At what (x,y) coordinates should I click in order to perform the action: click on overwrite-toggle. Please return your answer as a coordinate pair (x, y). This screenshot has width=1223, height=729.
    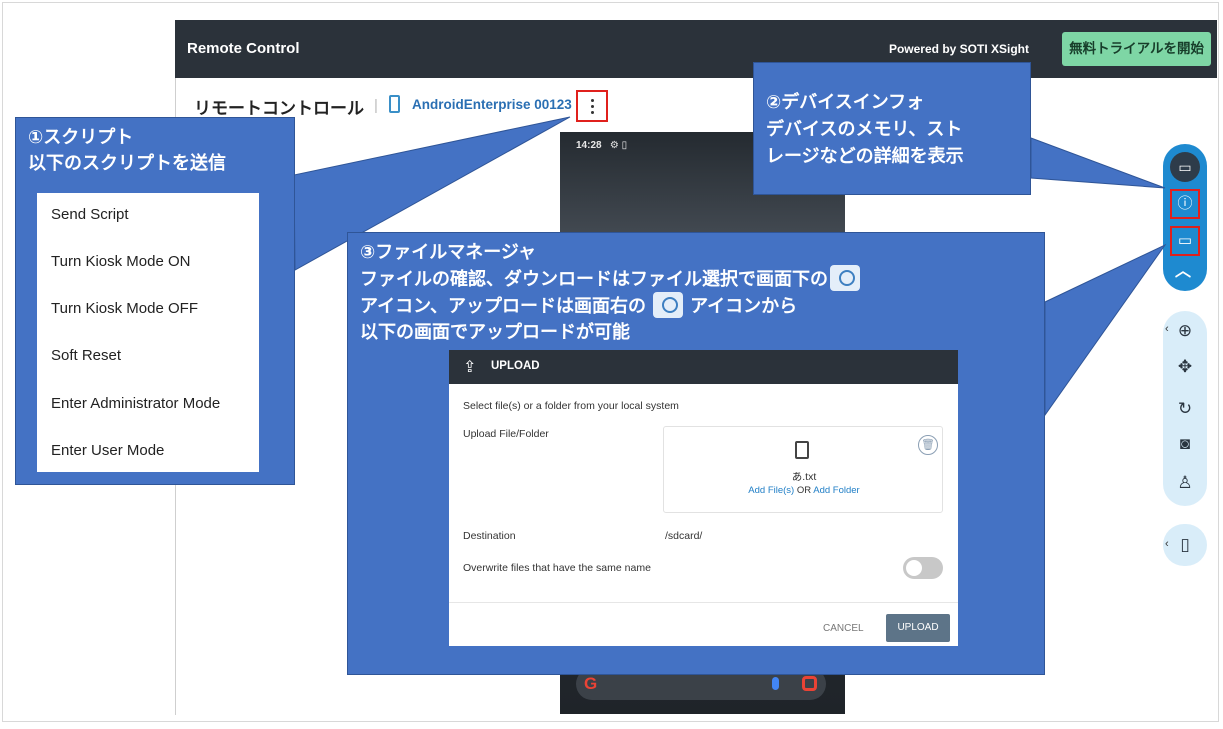
    Looking at the image, I should click on (923, 568).